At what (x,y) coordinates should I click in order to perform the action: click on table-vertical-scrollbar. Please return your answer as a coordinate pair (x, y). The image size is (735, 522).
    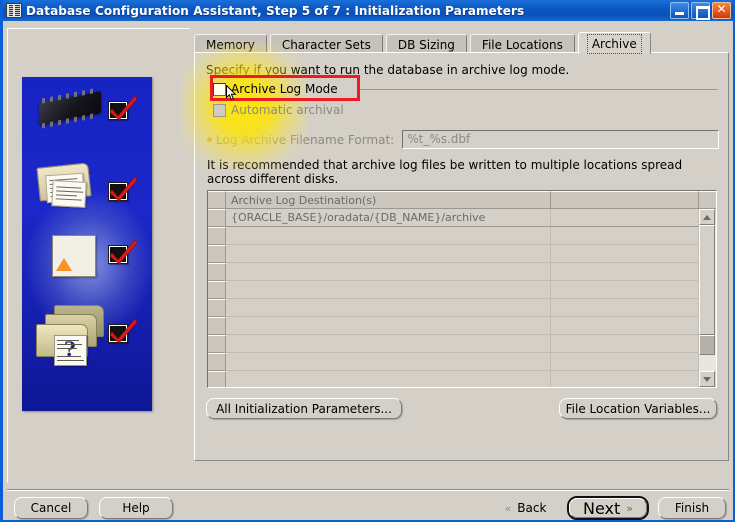
    Looking at the image, I should click on (707, 289).